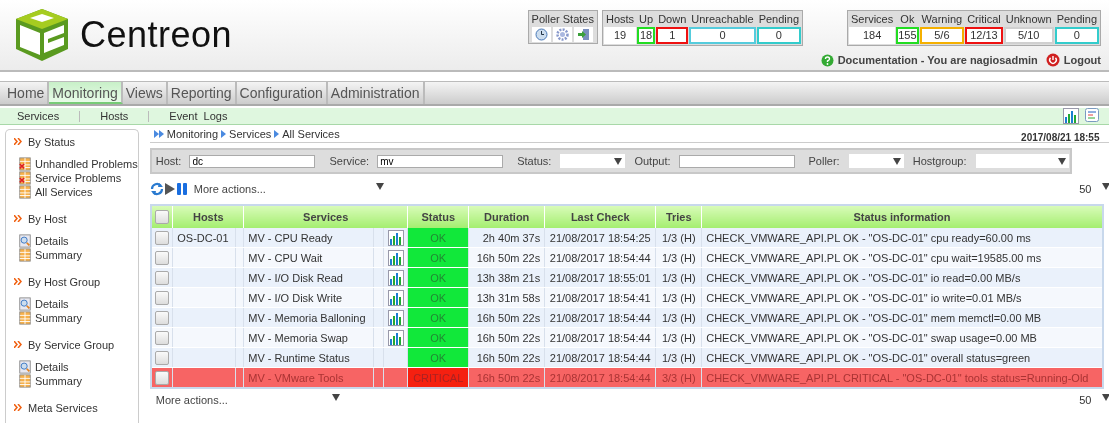 This screenshot has width=1109, height=423. Describe the element at coordinates (584, 34) in the screenshot. I see `import-arrow-icon` at that location.